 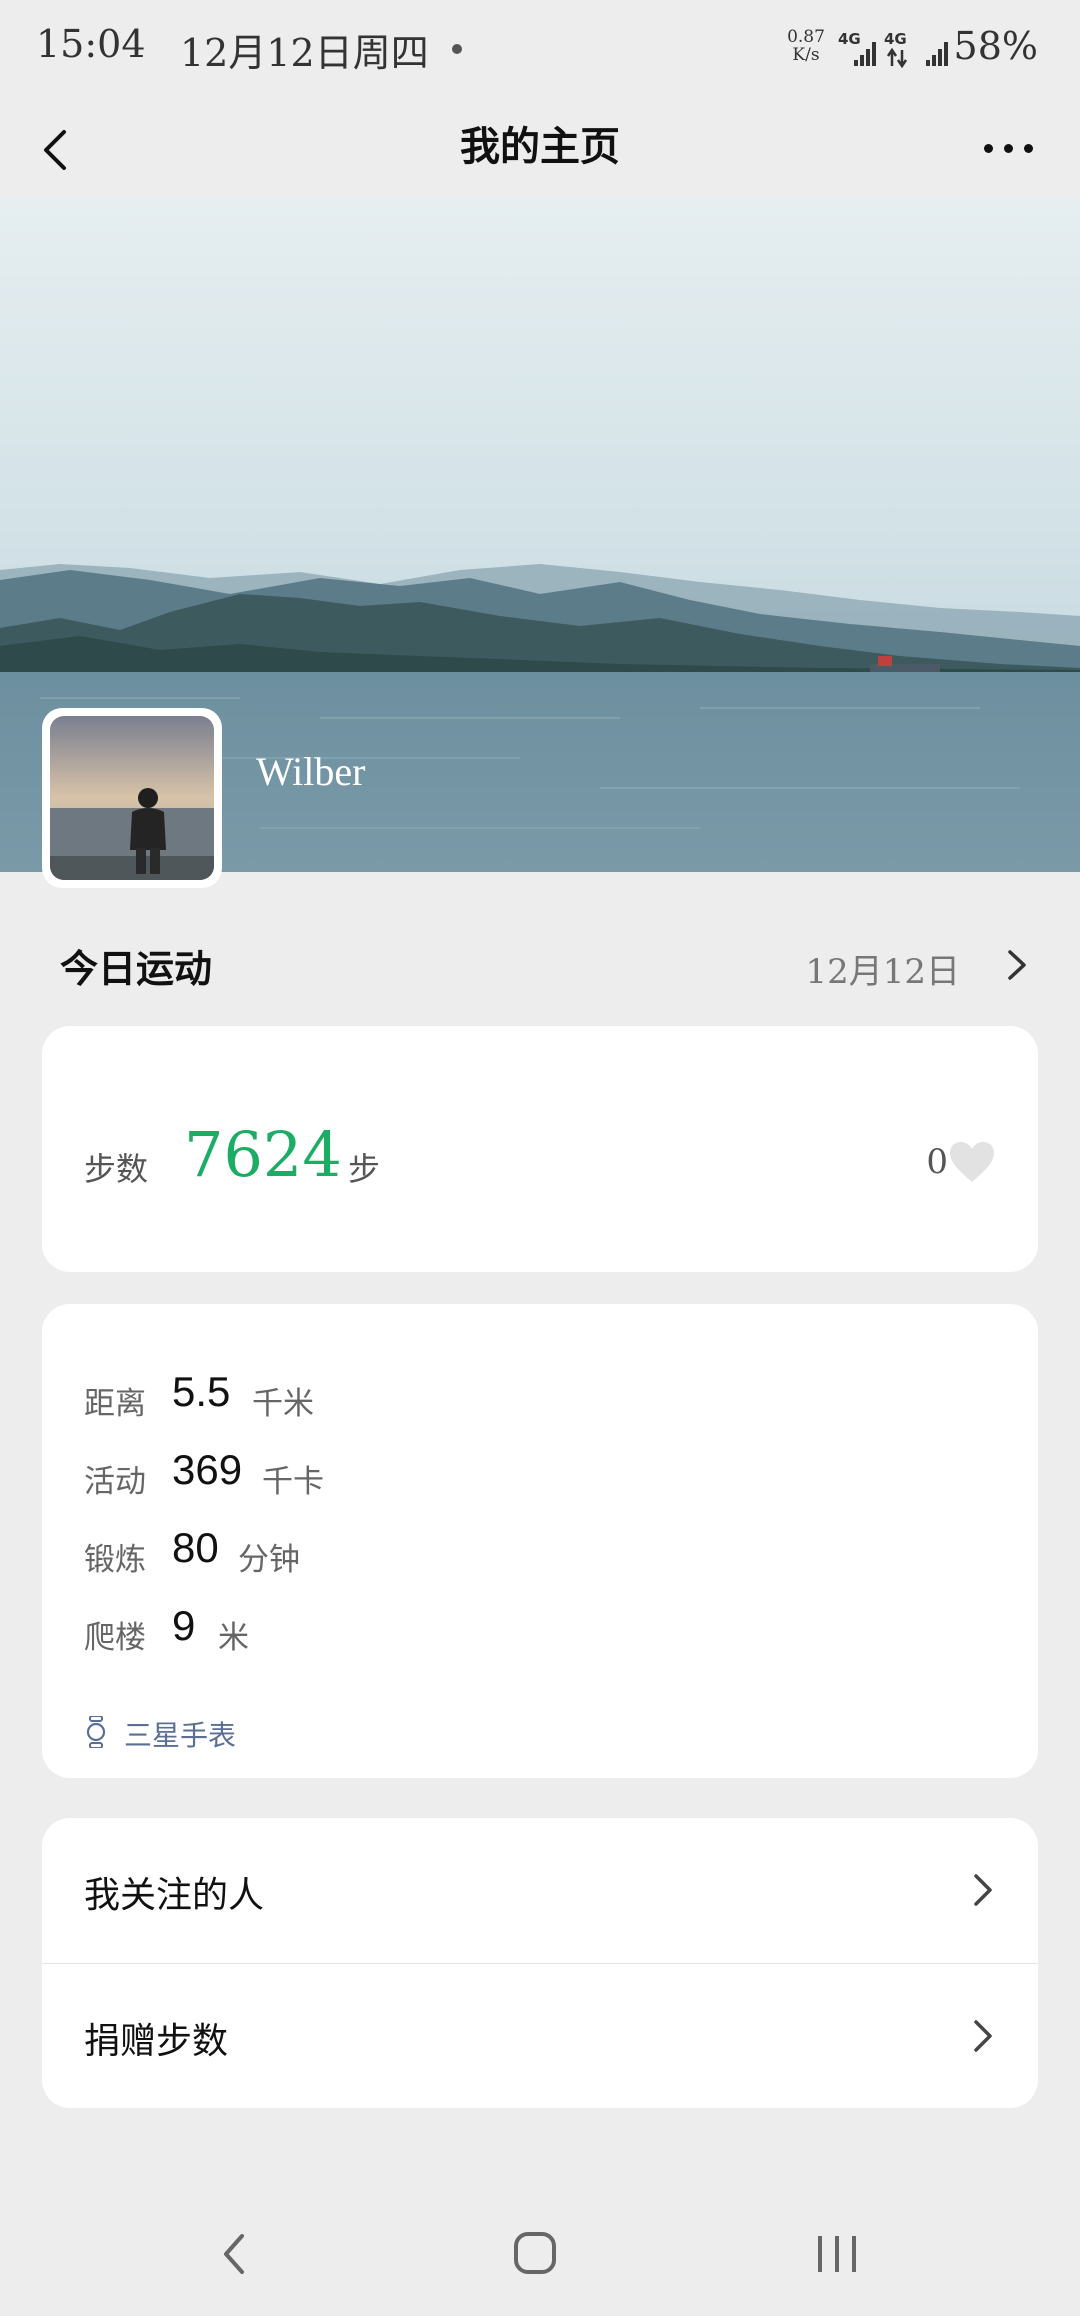 I want to click on status-date: 12月12日周四, so click(x=304, y=53).